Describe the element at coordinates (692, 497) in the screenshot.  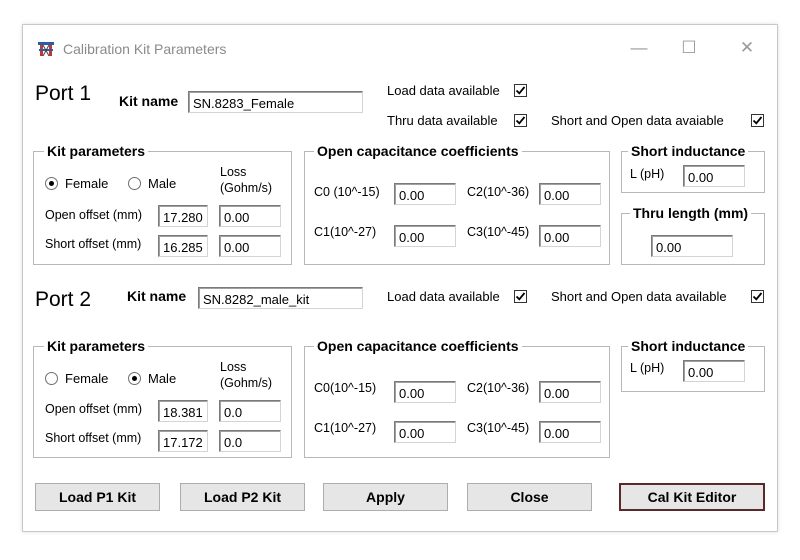
I see `cal-kit-editor-button: Cal Kit Editor` at that location.